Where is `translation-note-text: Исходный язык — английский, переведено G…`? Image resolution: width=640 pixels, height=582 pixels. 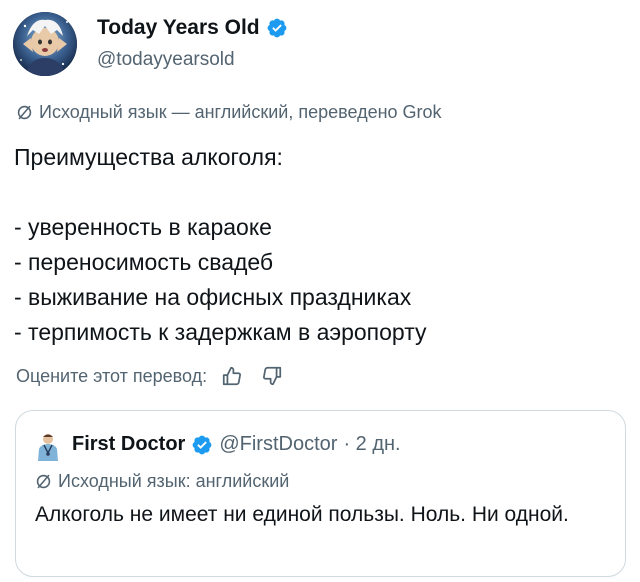
translation-note-text: Исходный язык — английский, переведено G… is located at coordinates (240, 112).